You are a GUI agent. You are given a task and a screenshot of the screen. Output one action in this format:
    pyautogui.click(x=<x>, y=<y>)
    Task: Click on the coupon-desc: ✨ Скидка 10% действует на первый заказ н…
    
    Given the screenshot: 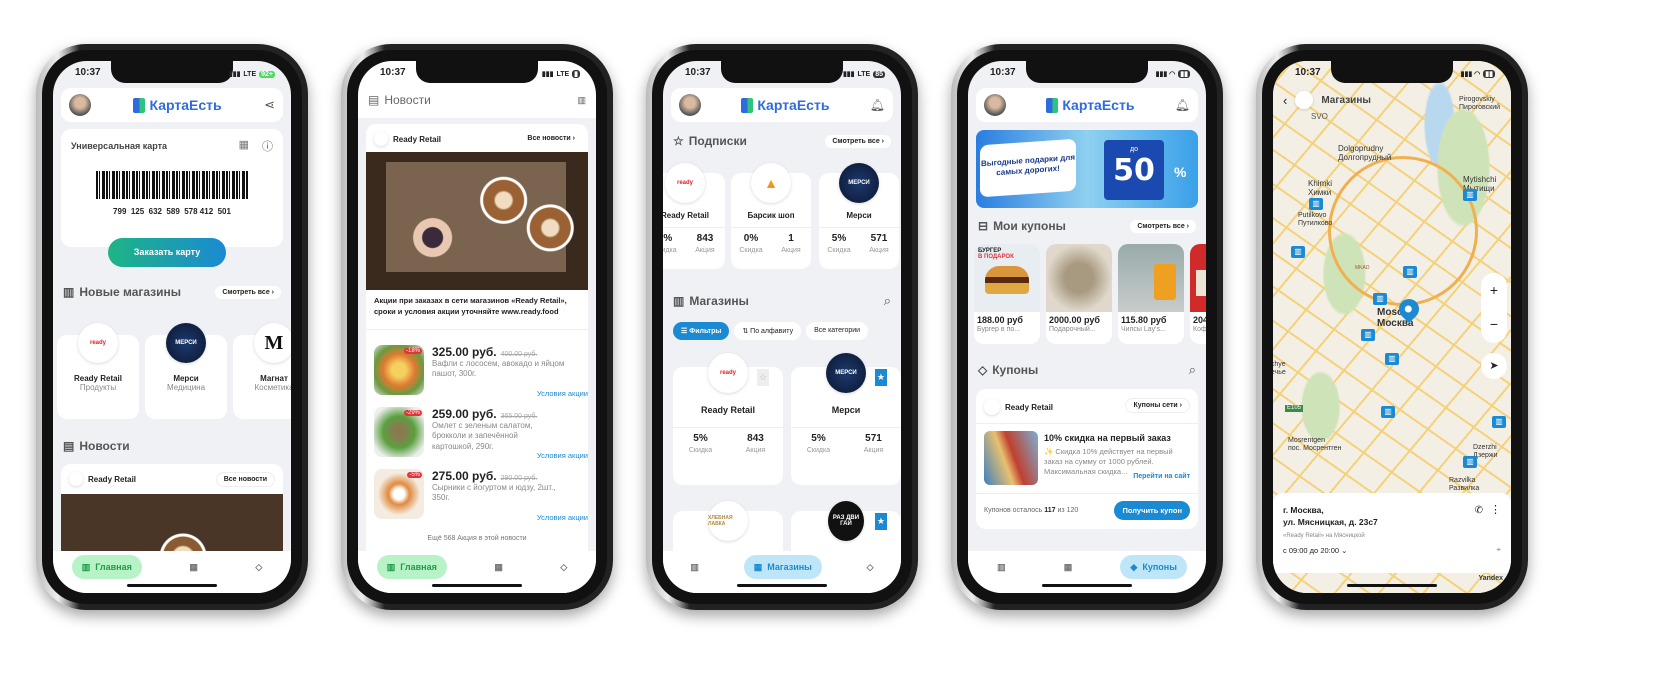 What is the action you would take?
    pyautogui.click(x=1108, y=461)
    